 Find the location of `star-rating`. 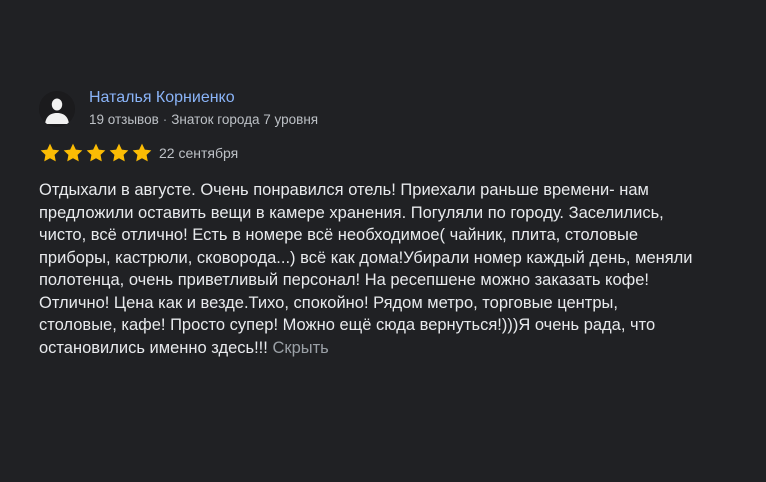

star-rating is located at coordinates (96, 153).